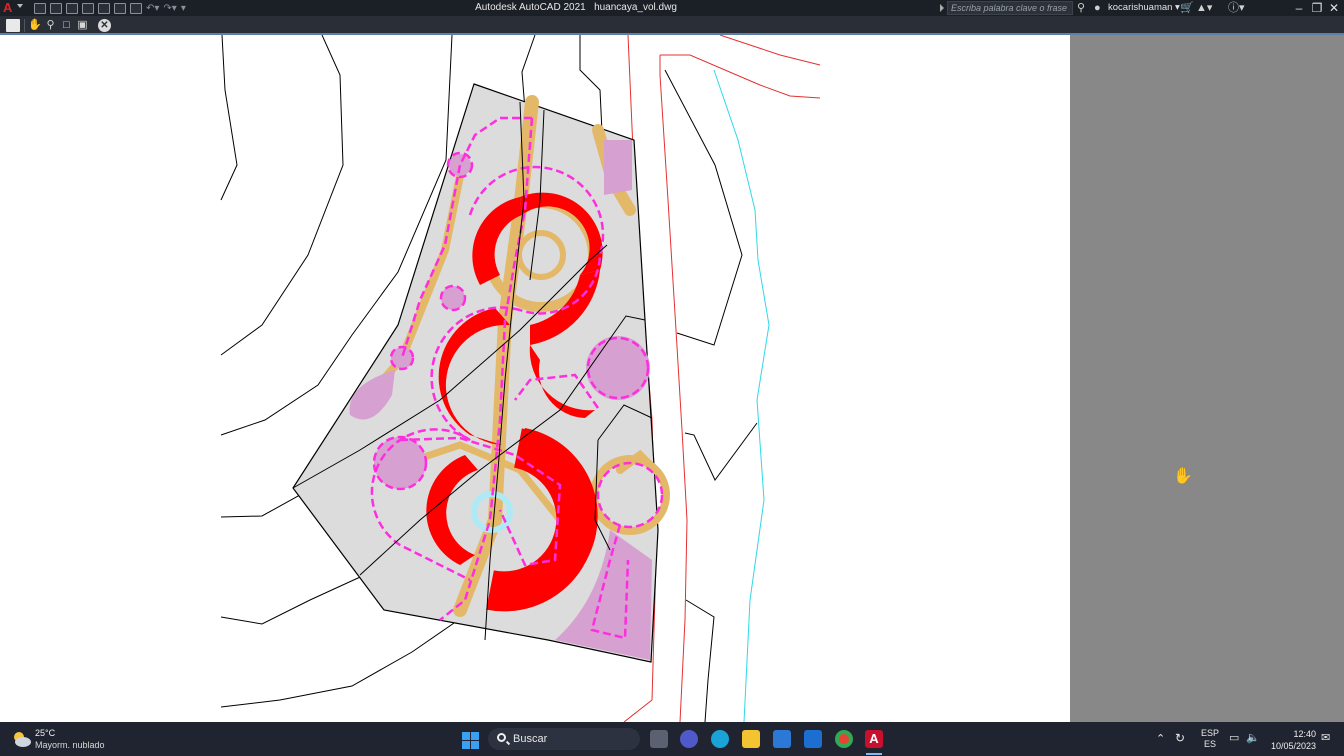  I want to click on autocad-icon: A, so click(874, 739).